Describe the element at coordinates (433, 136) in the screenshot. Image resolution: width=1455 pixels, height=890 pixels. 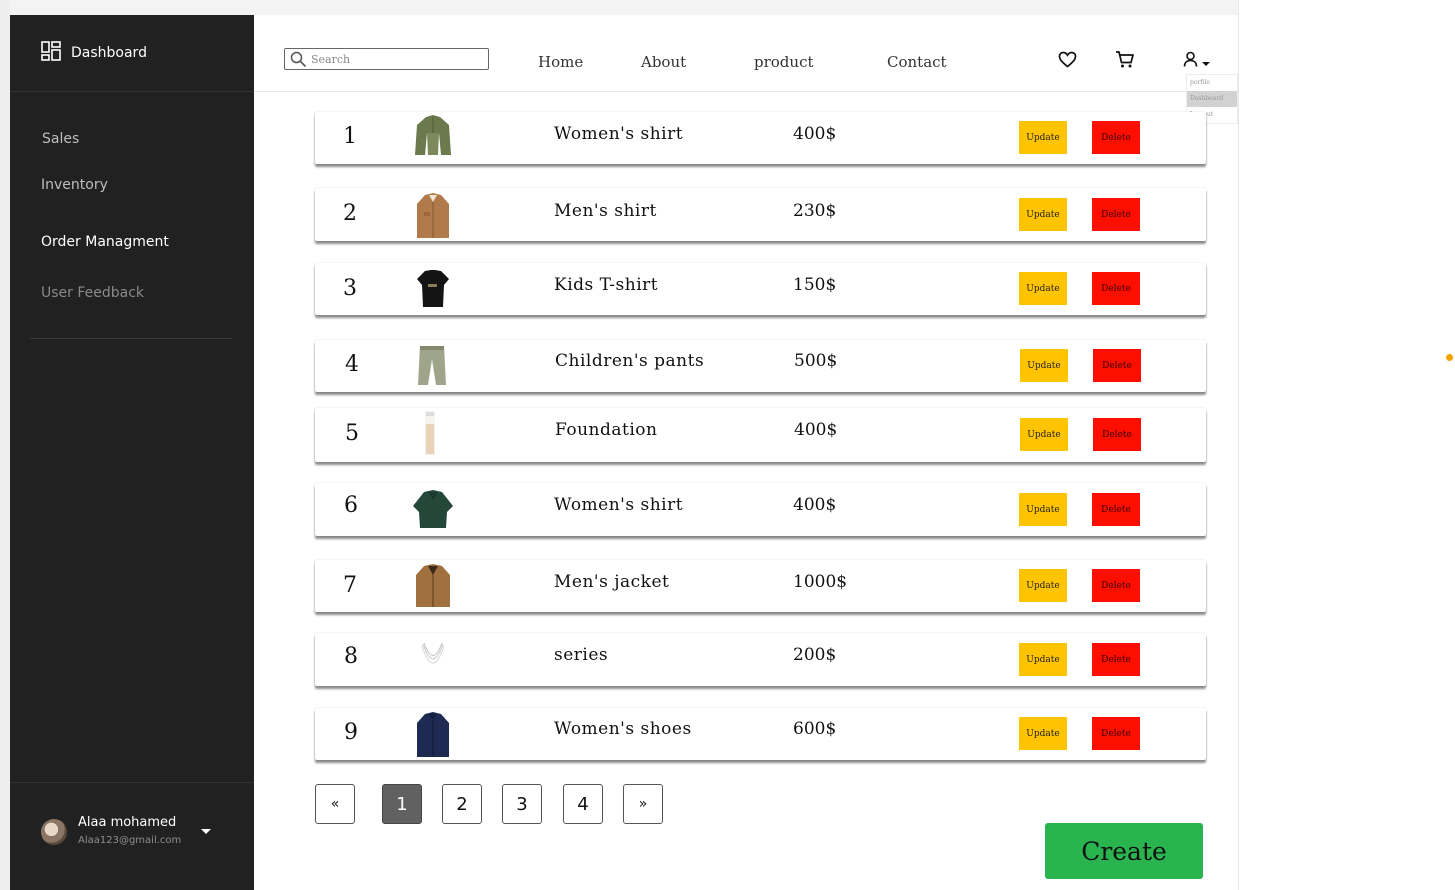
I see `product-image-olive-shirt` at that location.